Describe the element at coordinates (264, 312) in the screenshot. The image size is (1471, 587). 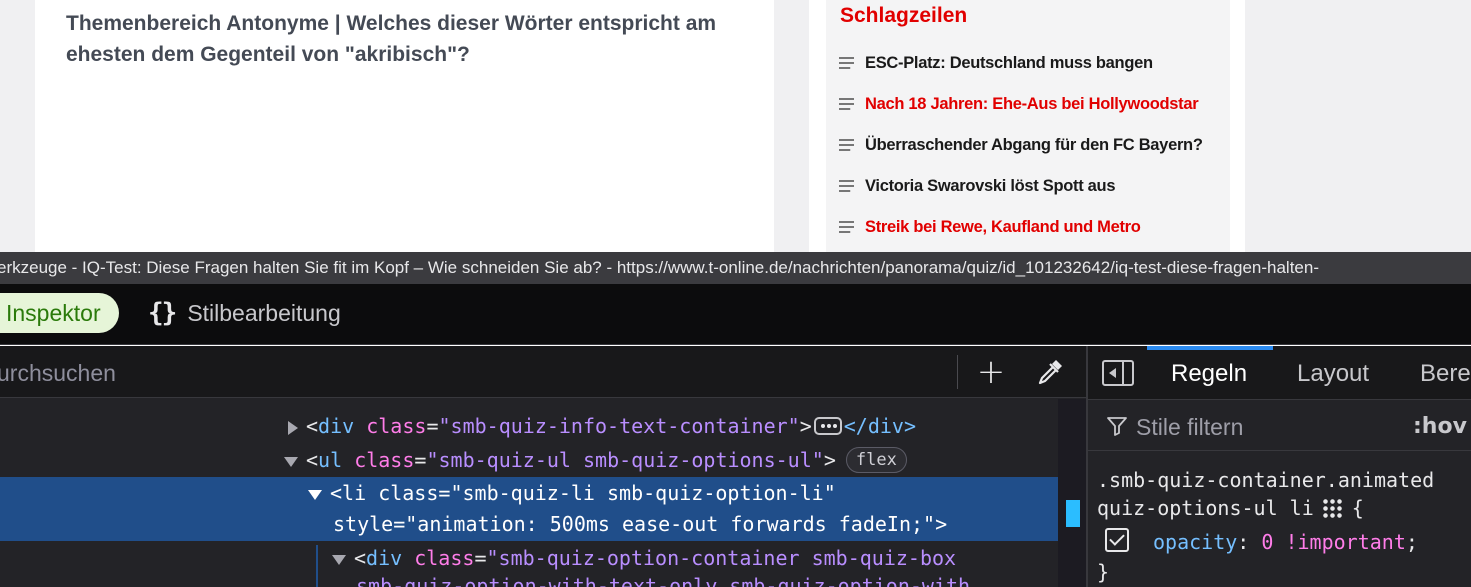
I see `tab-style-editor-label: Stilbearbeitung` at that location.